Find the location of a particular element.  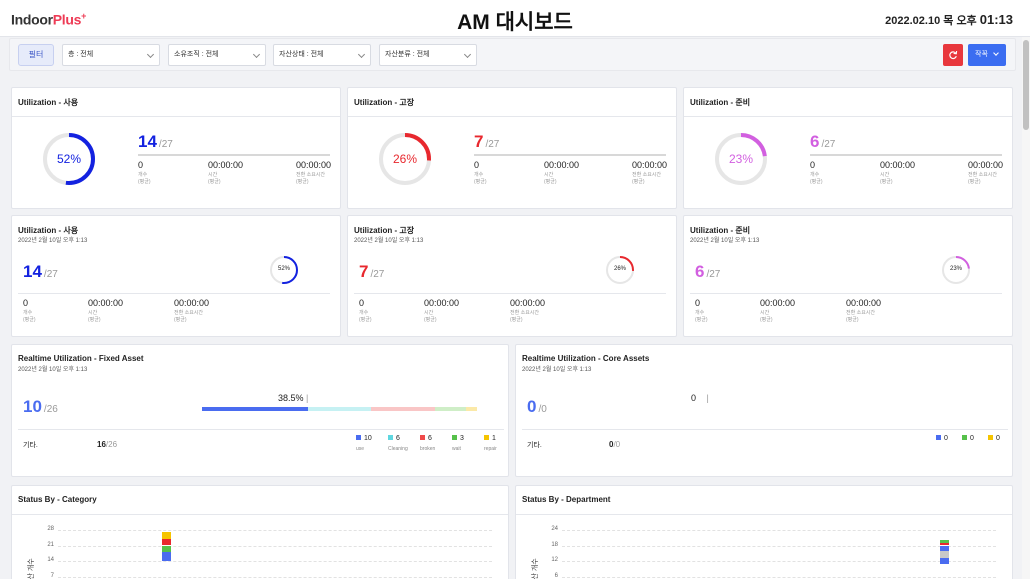

bar-segment is located at coordinates (255, 409).